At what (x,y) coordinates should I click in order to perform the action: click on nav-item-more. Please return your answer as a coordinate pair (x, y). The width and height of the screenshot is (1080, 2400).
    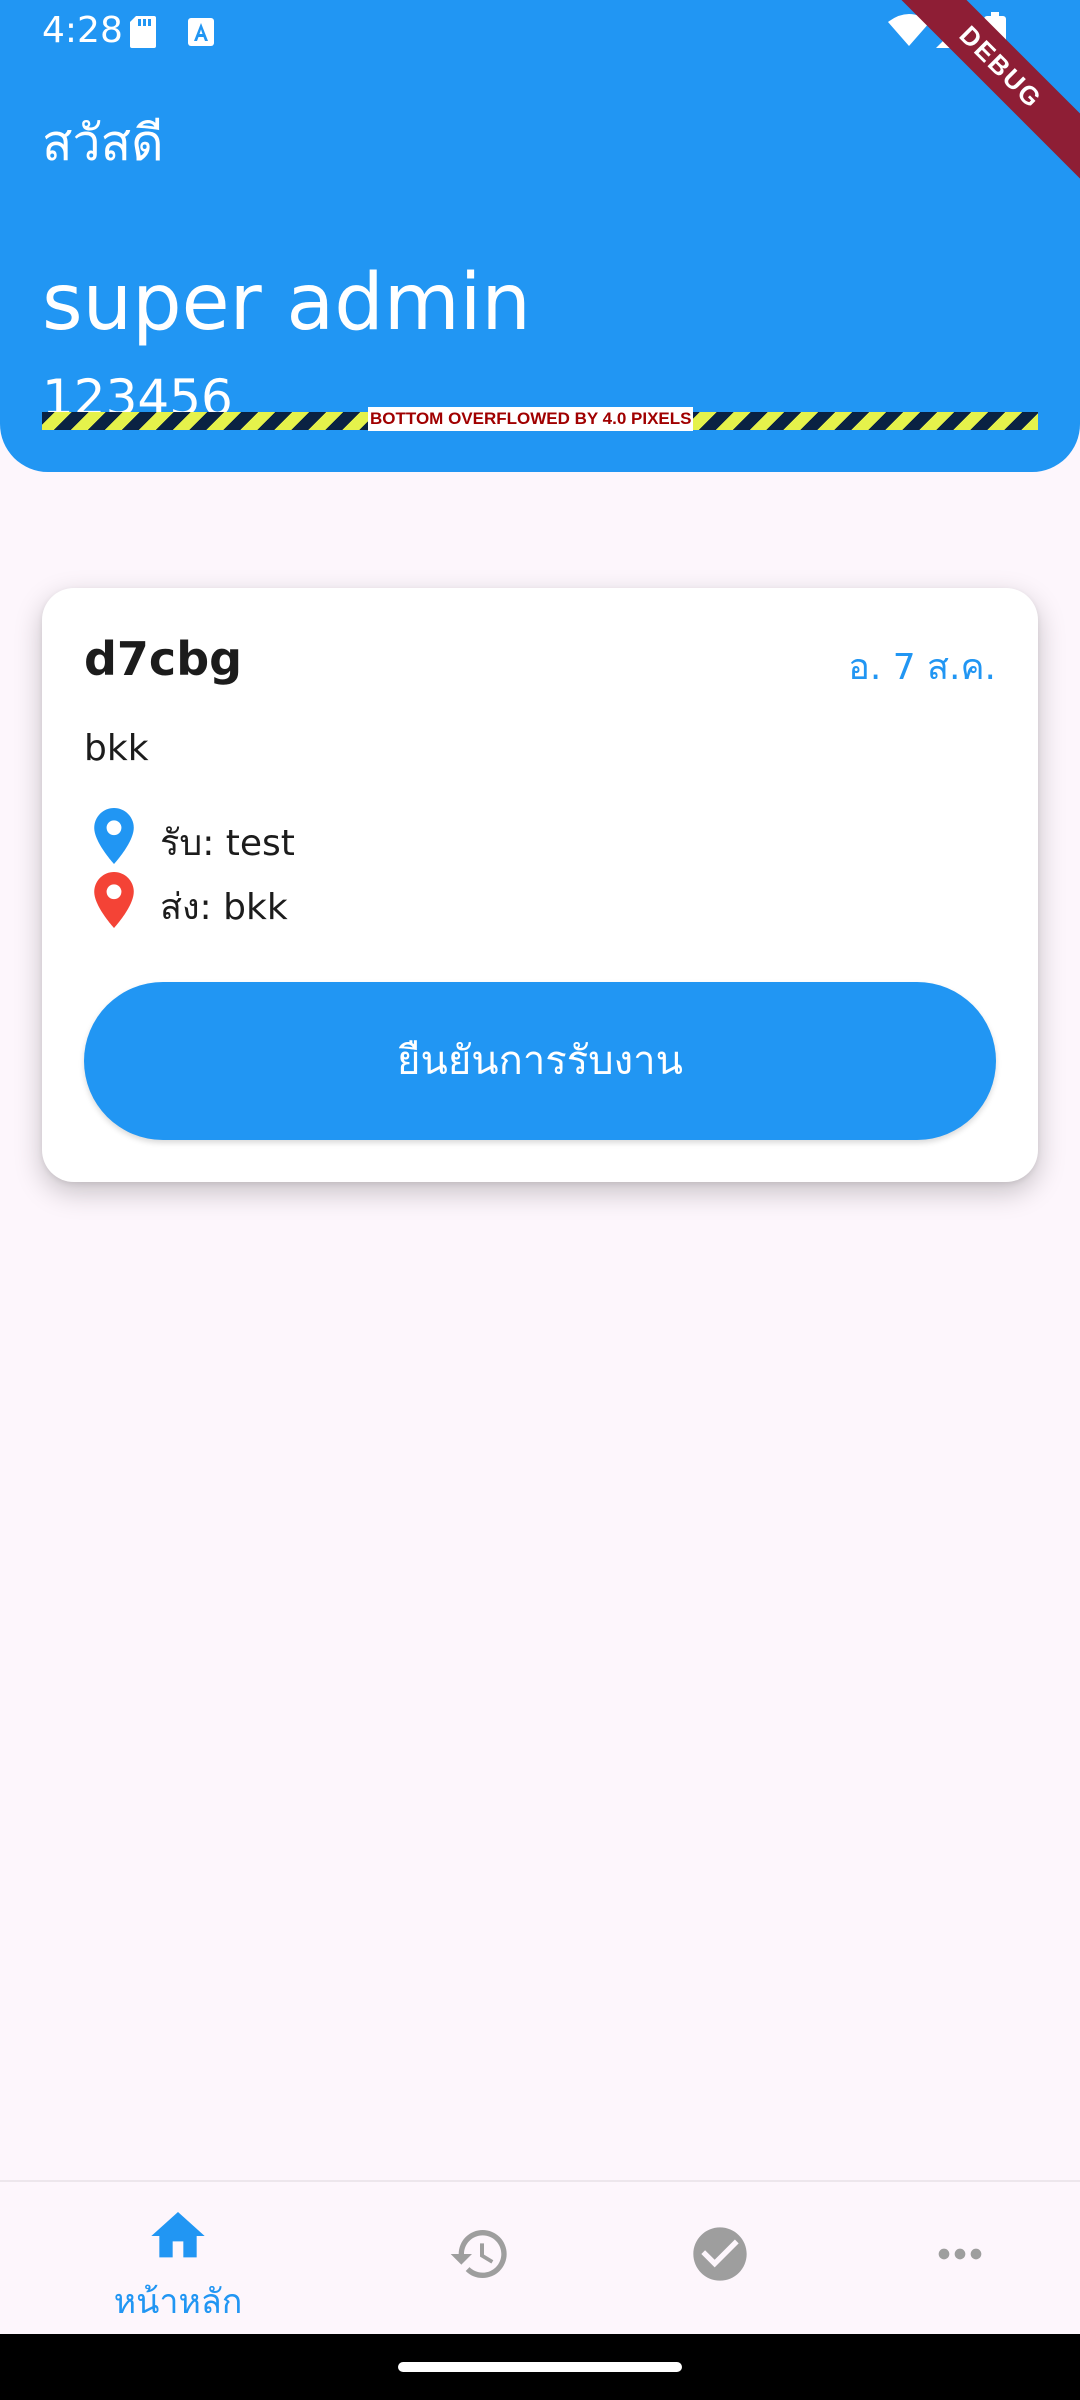
    Looking at the image, I should click on (960, 2259).